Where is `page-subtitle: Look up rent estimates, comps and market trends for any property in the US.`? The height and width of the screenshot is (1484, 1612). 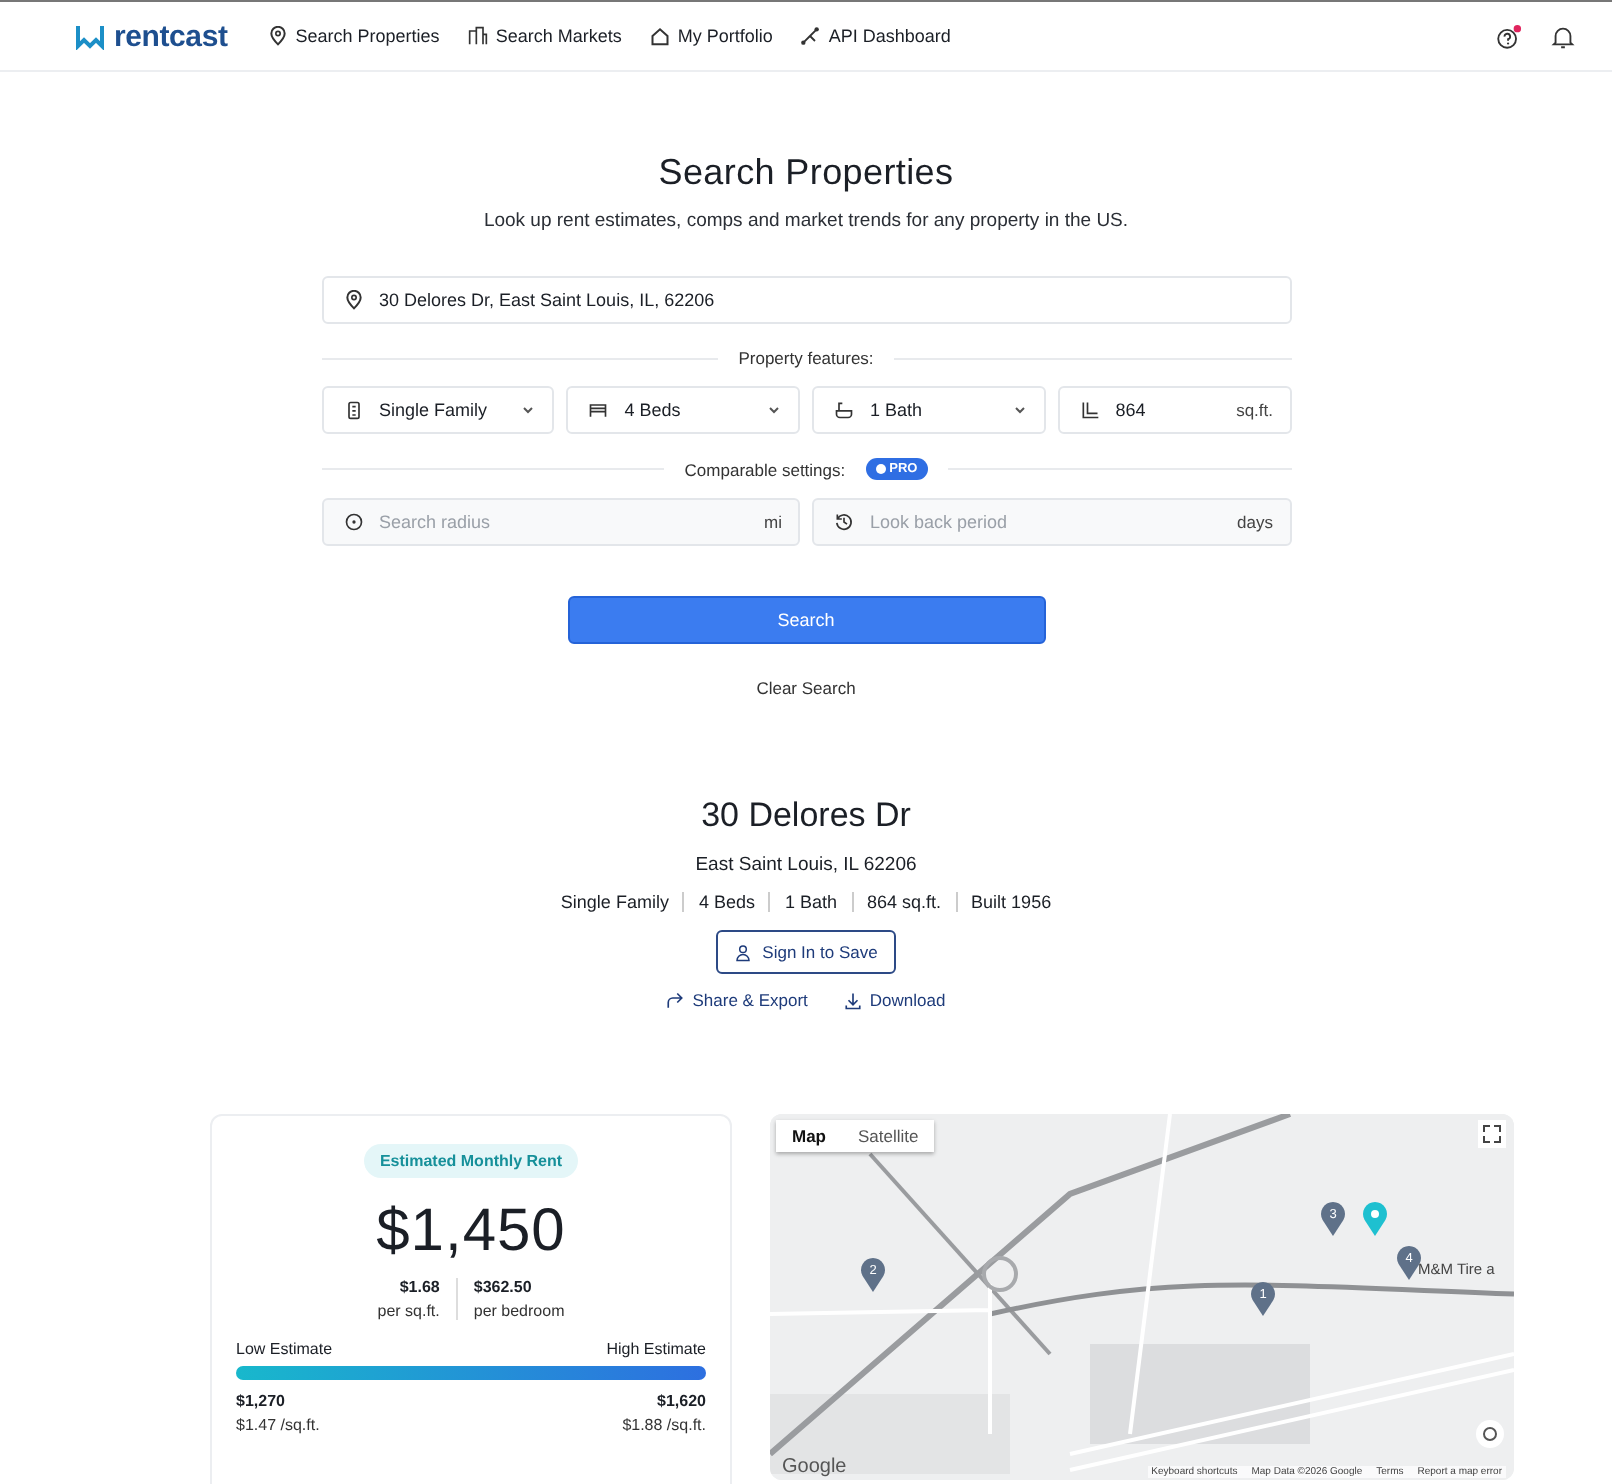 page-subtitle: Look up rent estimates, comps and market trends for any property in the US. is located at coordinates (806, 221).